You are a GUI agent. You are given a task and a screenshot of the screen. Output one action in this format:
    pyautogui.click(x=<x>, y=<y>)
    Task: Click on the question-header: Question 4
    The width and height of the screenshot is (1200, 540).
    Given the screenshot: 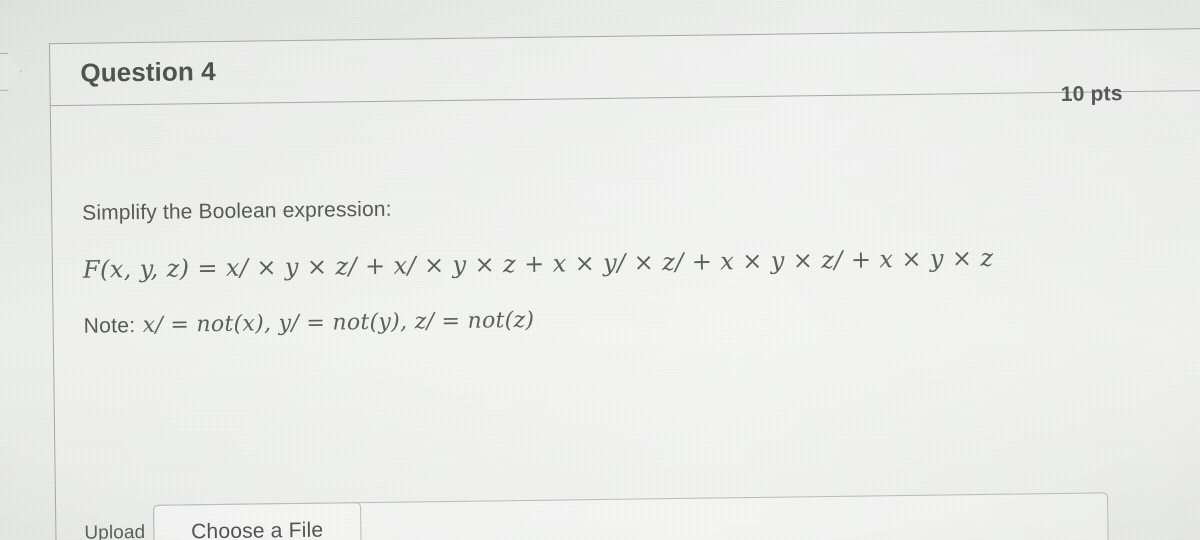 What is the action you would take?
    pyautogui.click(x=624, y=67)
    